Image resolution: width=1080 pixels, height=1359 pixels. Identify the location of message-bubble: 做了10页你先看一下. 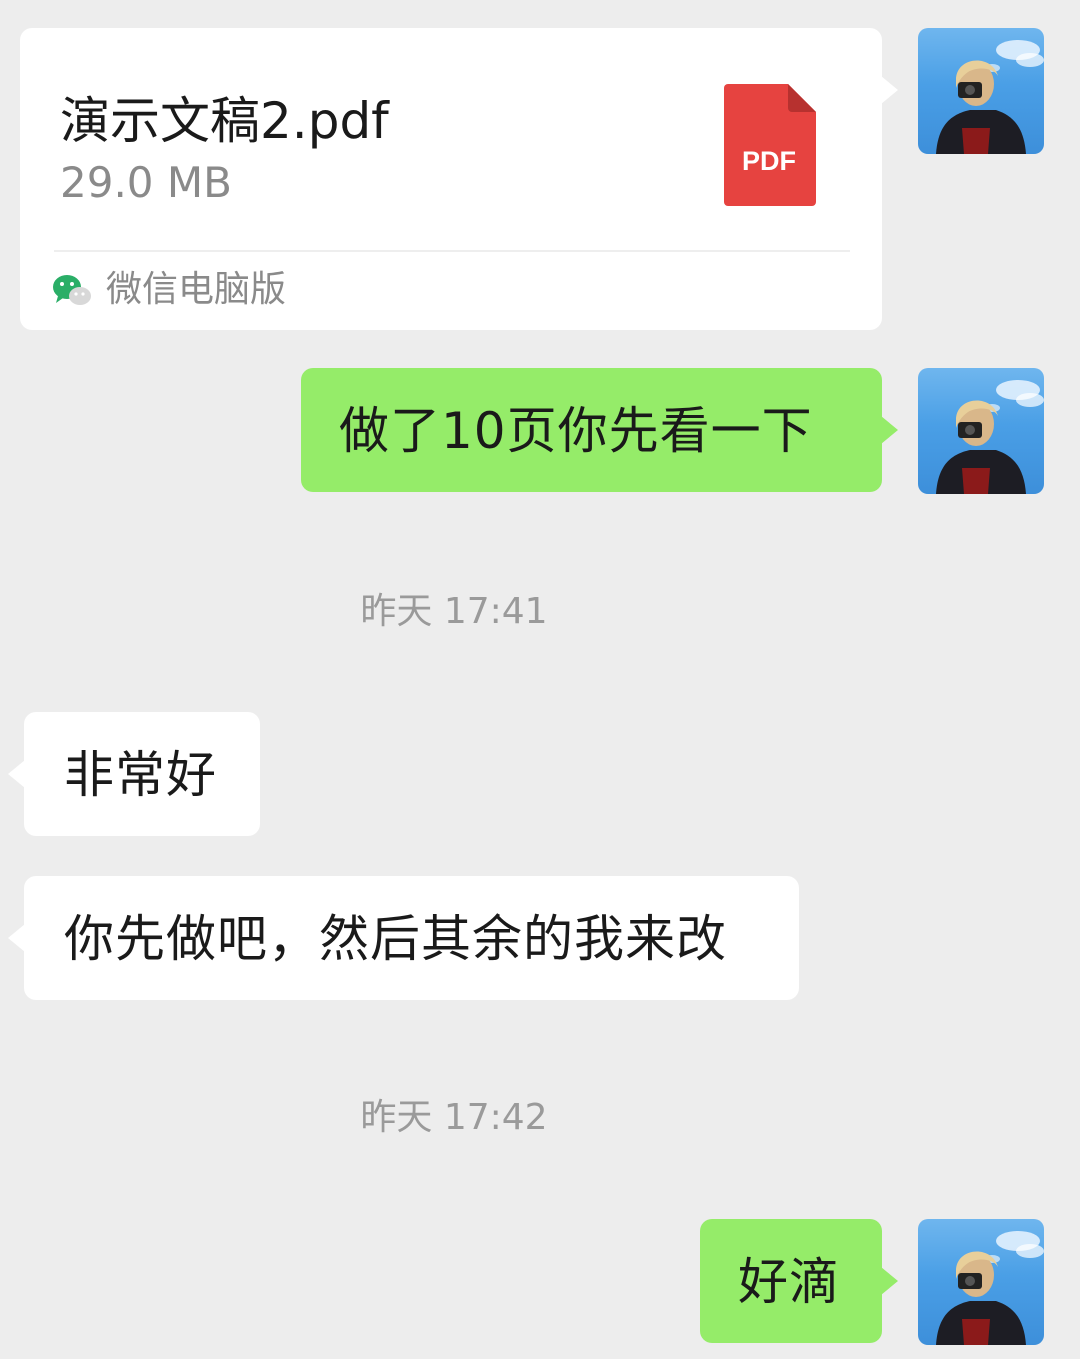
(599, 430).